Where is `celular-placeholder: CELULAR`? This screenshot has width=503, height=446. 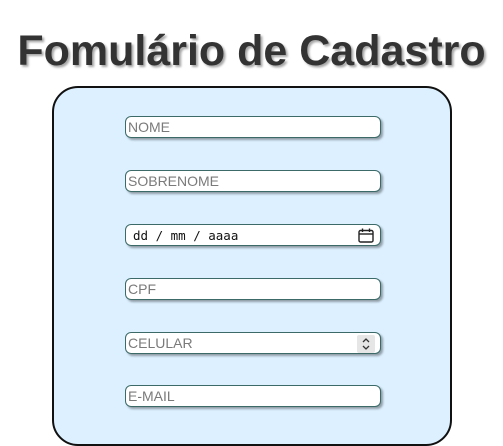 celular-placeholder: CELULAR is located at coordinates (160, 343).